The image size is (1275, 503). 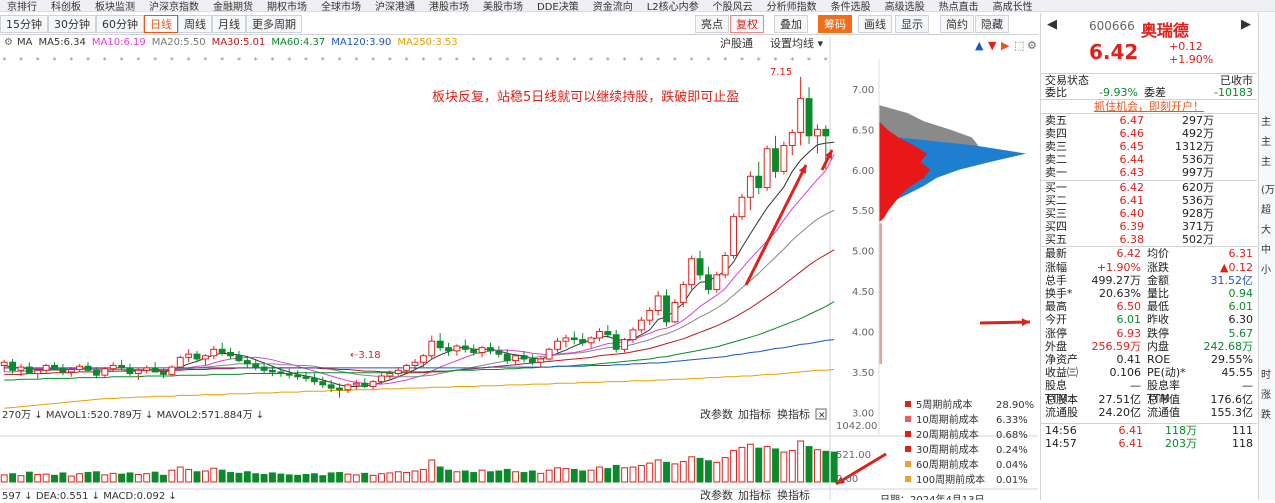 I want to click on far-right-item: 超, so click(x=1267, y=211).